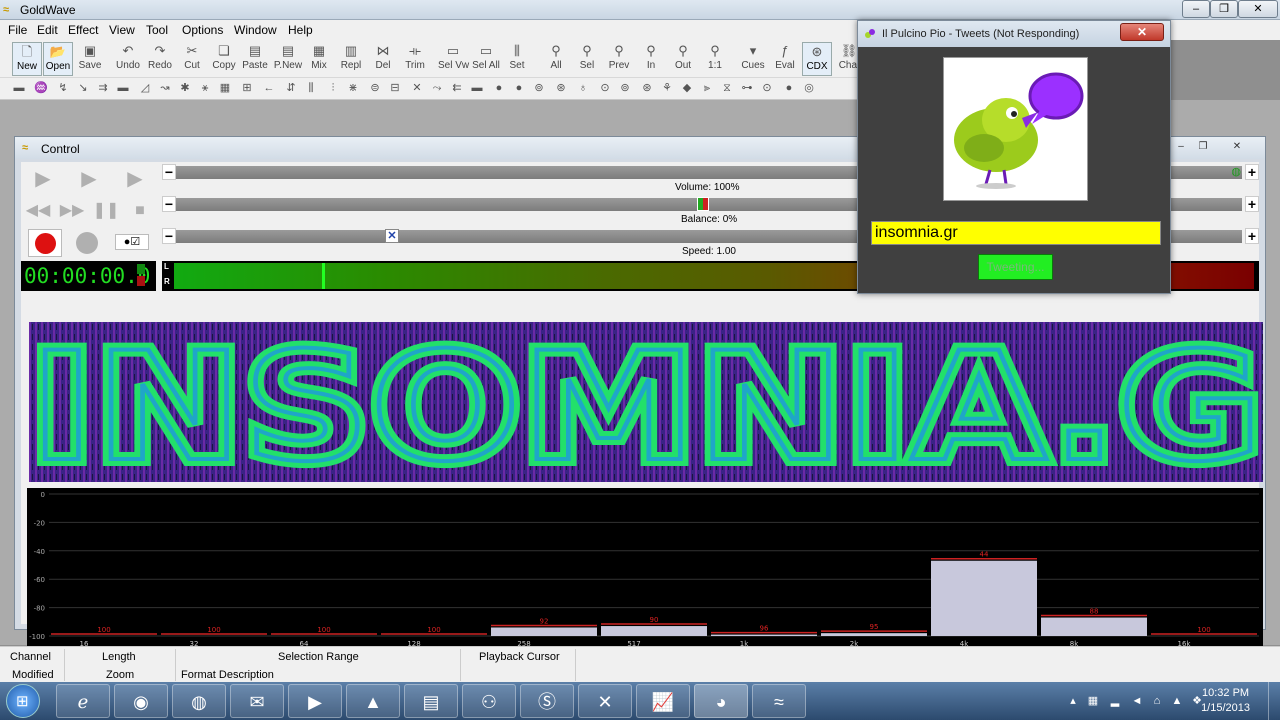 This screenshot has width=1280, height=720. Describe the element at coordinates (747, 88) in the screenshot. I see `effect-icon: ⊶` at that location.